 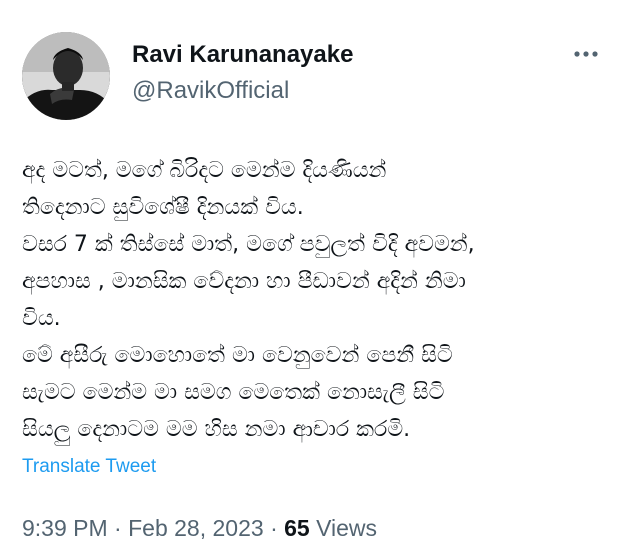 I want to click on tweet-time: 9:39 PM, so click(x=65, y=528).